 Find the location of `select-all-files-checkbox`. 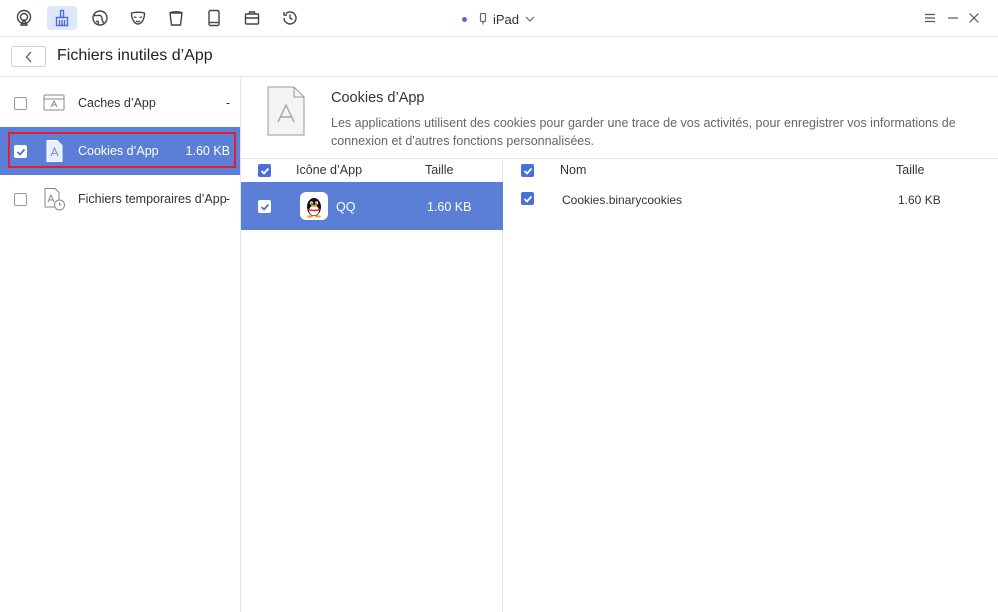

select-all-files-checkbox is located at coordinates (527, 170).